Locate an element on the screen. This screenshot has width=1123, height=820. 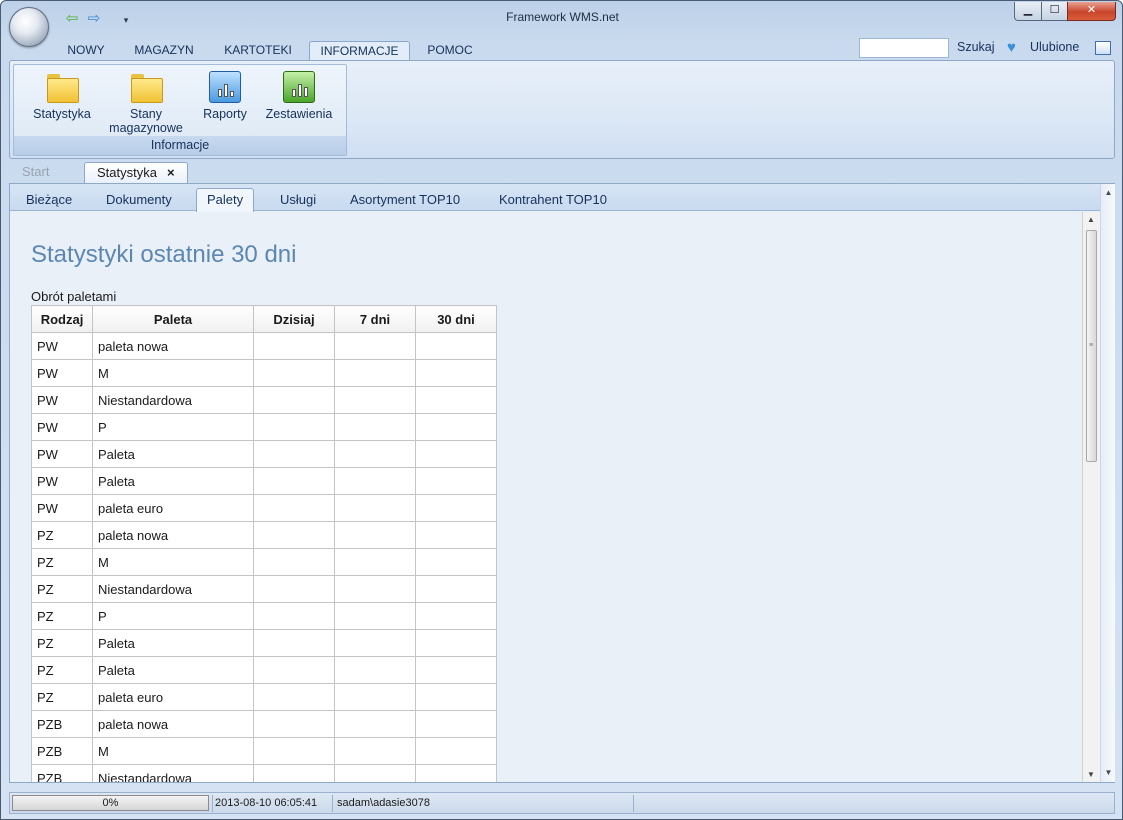
column-header-30-dni: 30 dni is located at coordinates (456, 319).